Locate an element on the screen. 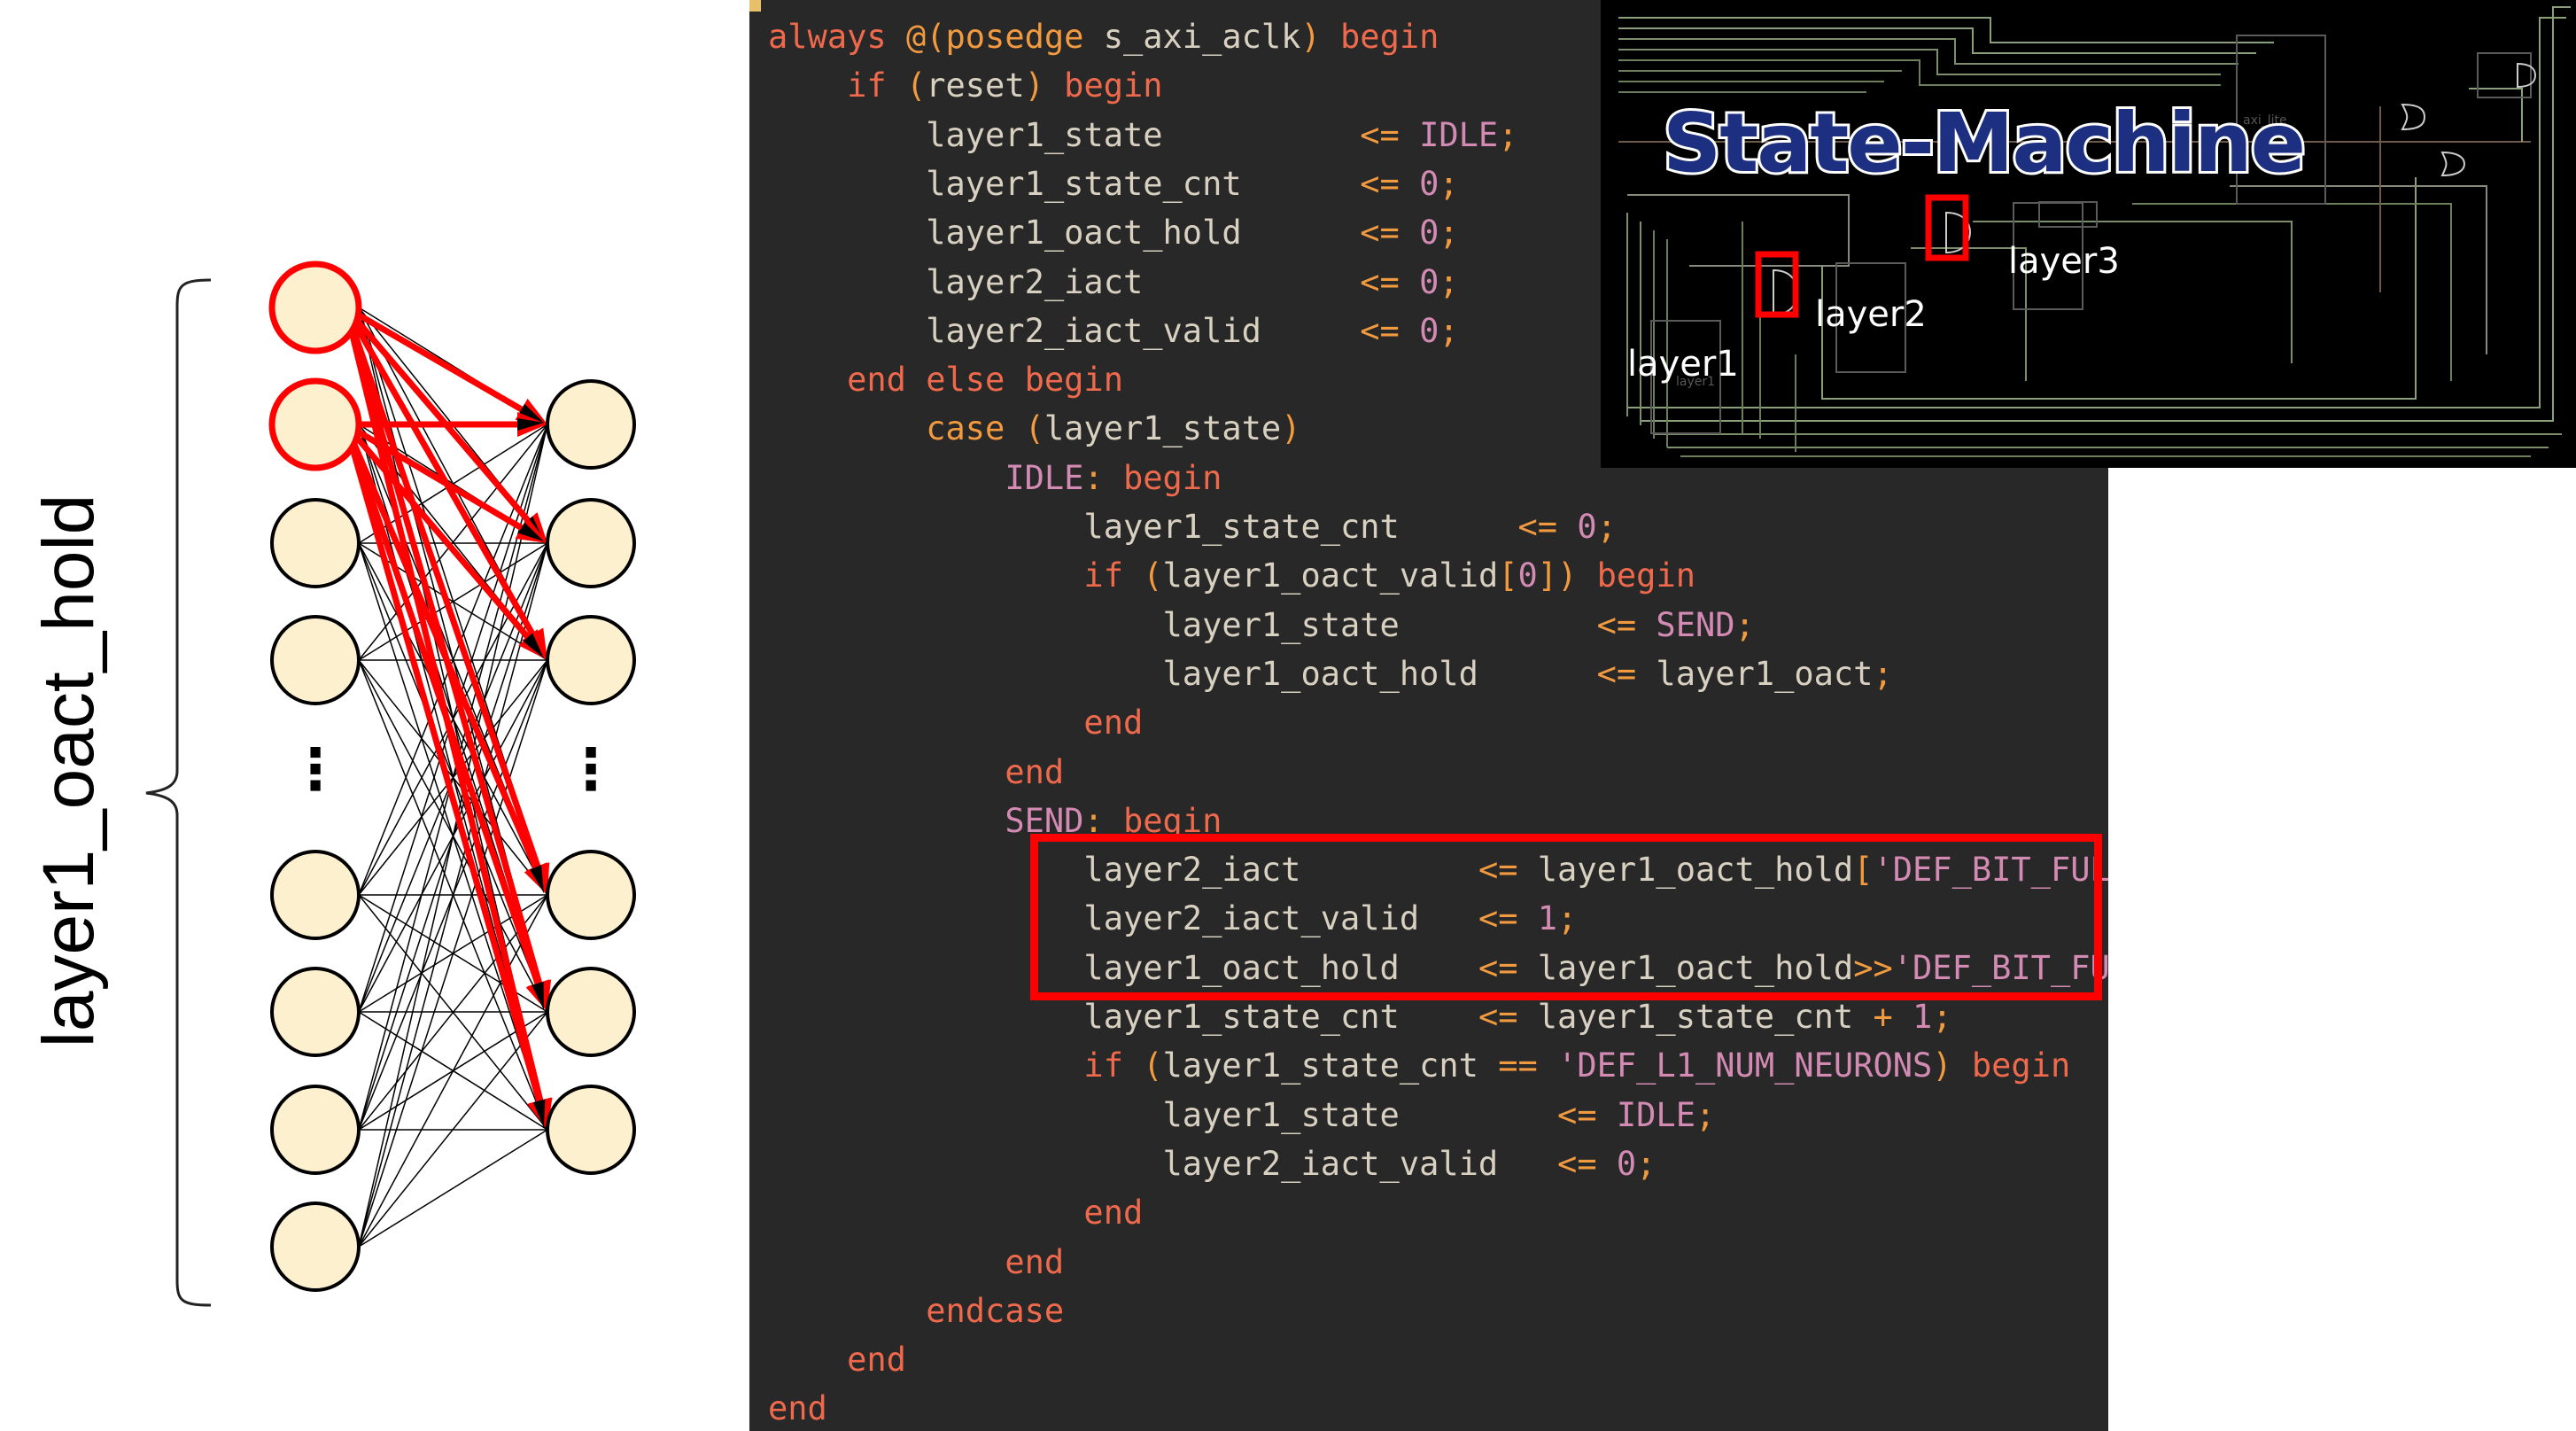 This screenshot has width=2576, height=1431. code-line: layer1_oact_hold <= 0; is located at coordinates (1113, 233).